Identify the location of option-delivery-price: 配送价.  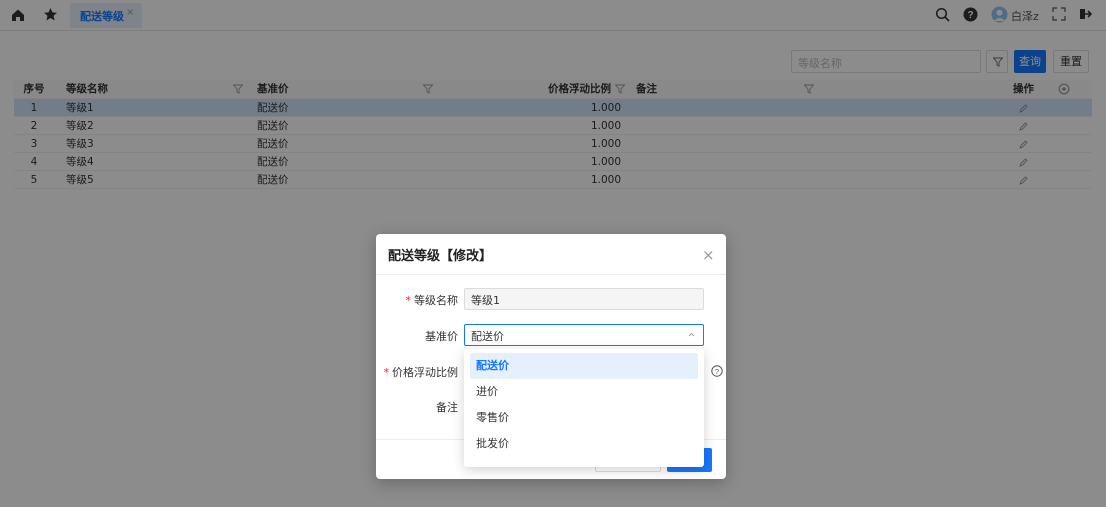
(584, 366).